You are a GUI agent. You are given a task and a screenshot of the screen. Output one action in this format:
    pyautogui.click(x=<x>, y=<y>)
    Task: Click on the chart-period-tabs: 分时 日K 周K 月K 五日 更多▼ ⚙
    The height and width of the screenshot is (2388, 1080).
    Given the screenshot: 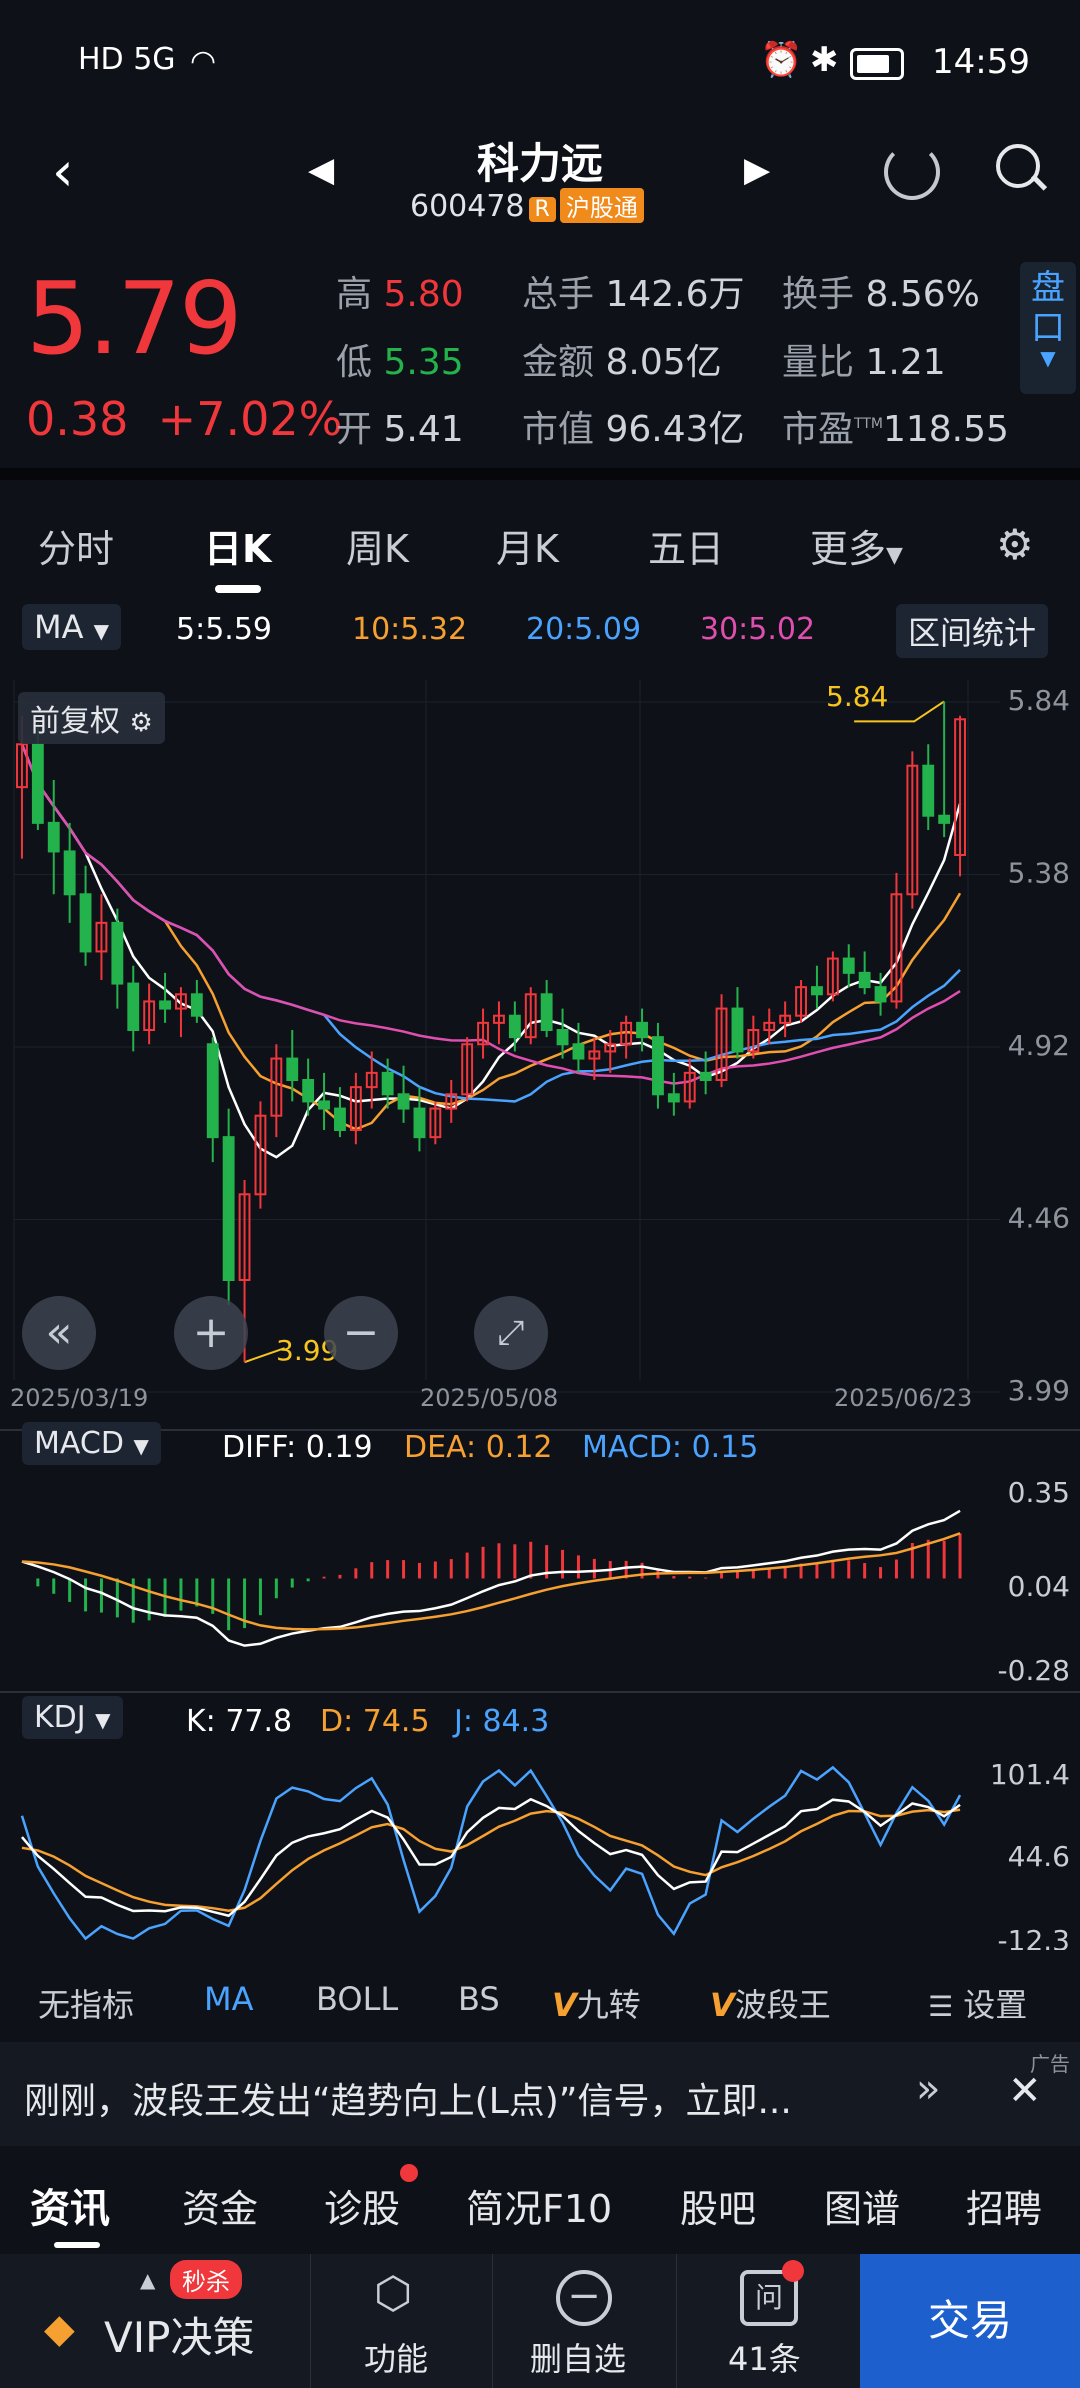 What is the action you would take?
    pyautogui.click(x=540, y=538)
    